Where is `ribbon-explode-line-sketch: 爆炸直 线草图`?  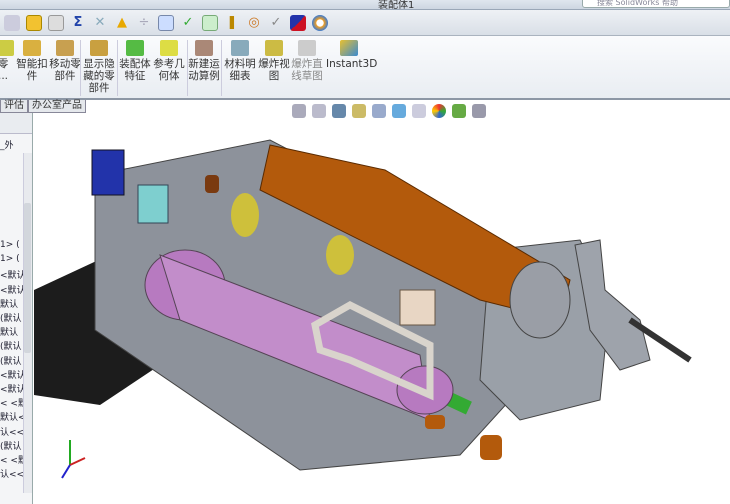
ribbon-explode-line-sketch: 爆炸直 线草图 is located at coordinates (307, 61).